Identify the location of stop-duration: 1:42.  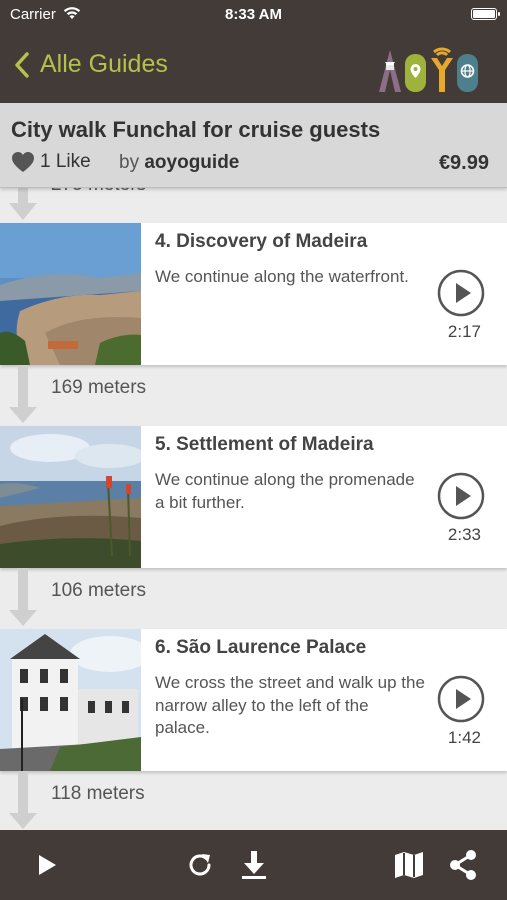
(464, 737).